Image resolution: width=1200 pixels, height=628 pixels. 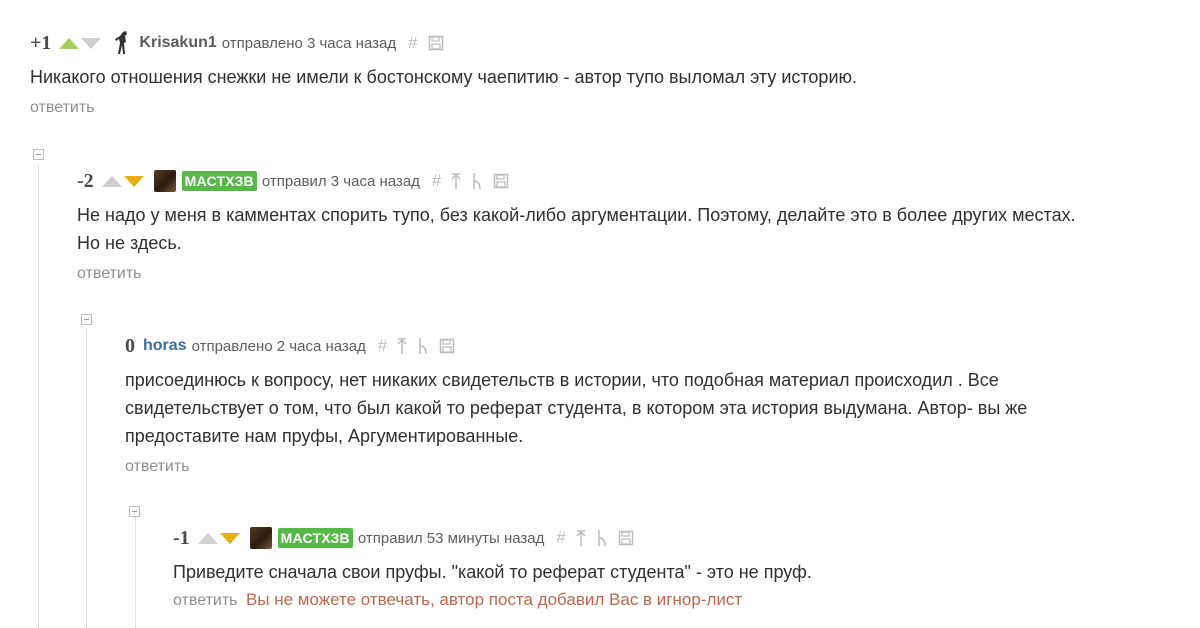 I want to click on username: Krisakun1, so click(x=177, y=43).